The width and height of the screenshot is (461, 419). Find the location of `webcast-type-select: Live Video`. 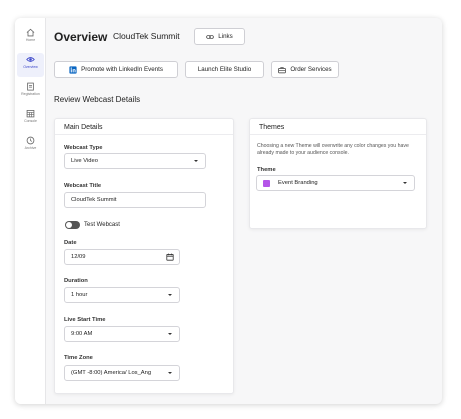

webcast-type-select: Live Video is located at coordinates (135, 161).